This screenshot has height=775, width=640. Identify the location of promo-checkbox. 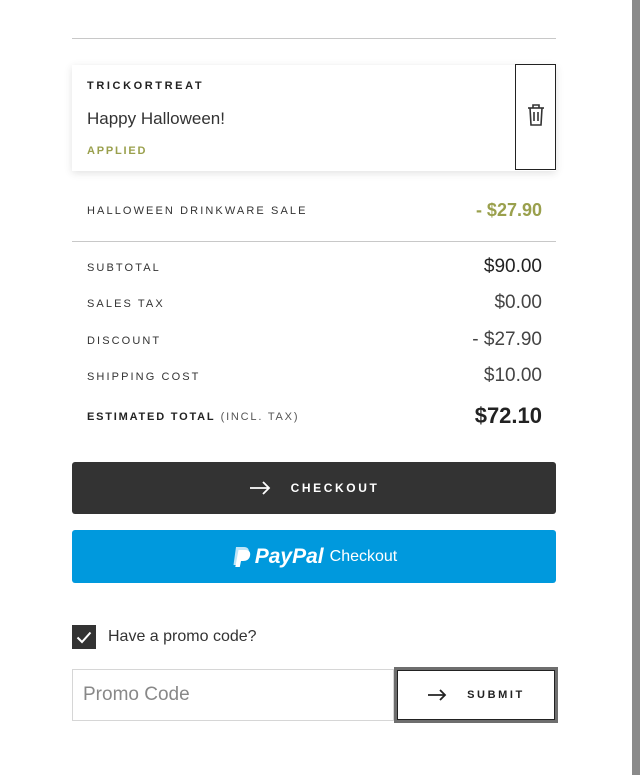
(84, 637).